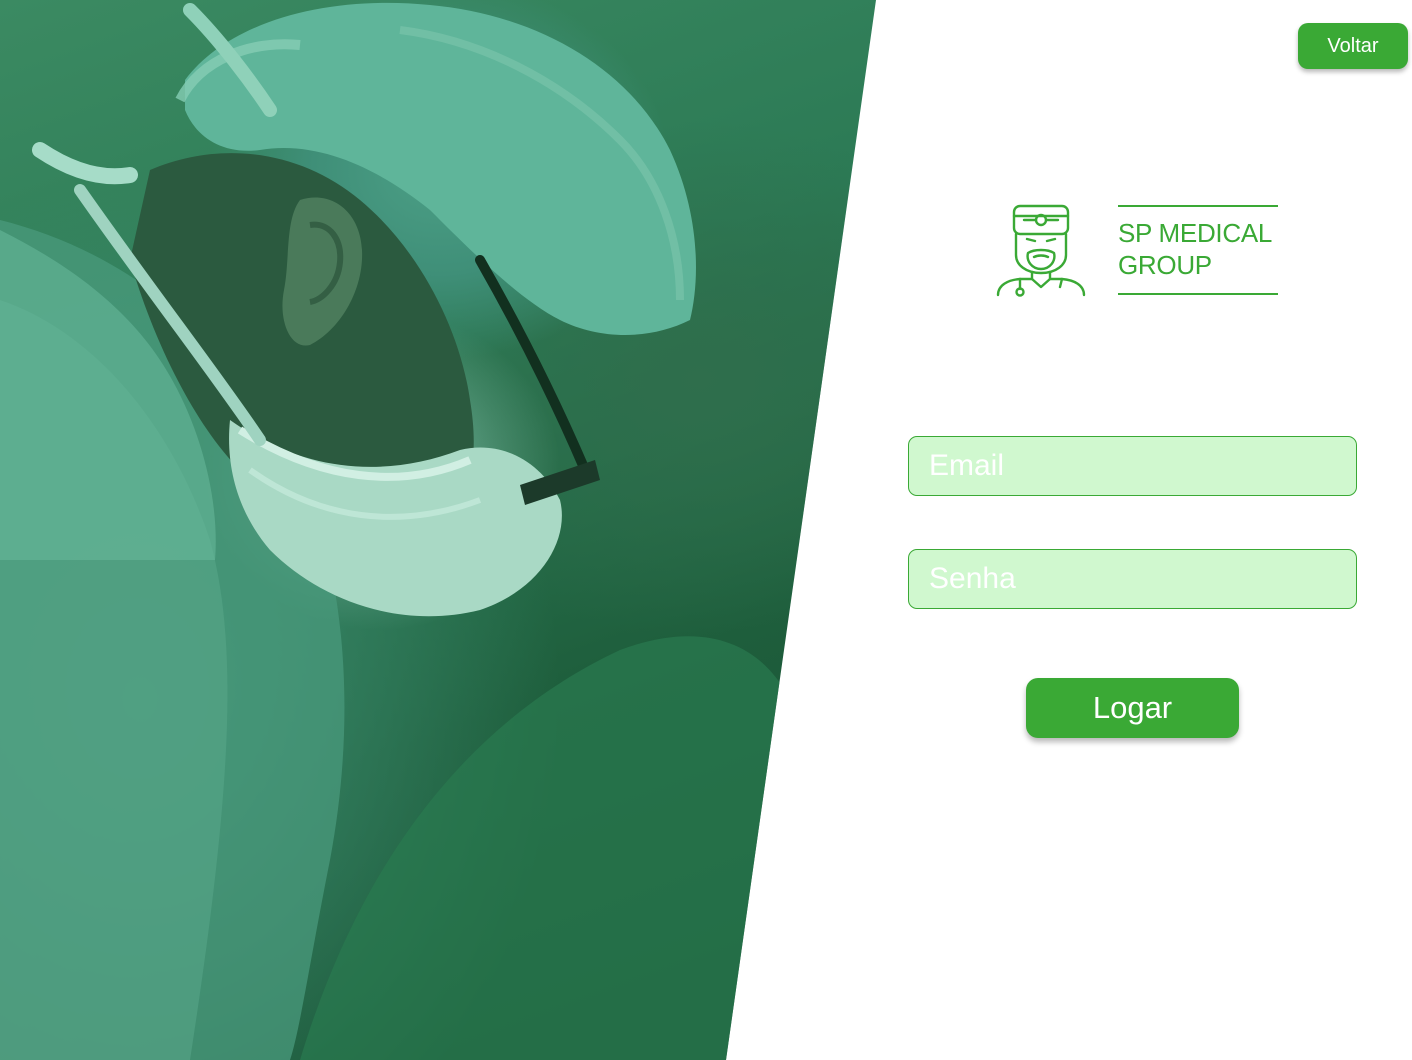  I want to click on back-button: Voltar, so click(1353, 46).